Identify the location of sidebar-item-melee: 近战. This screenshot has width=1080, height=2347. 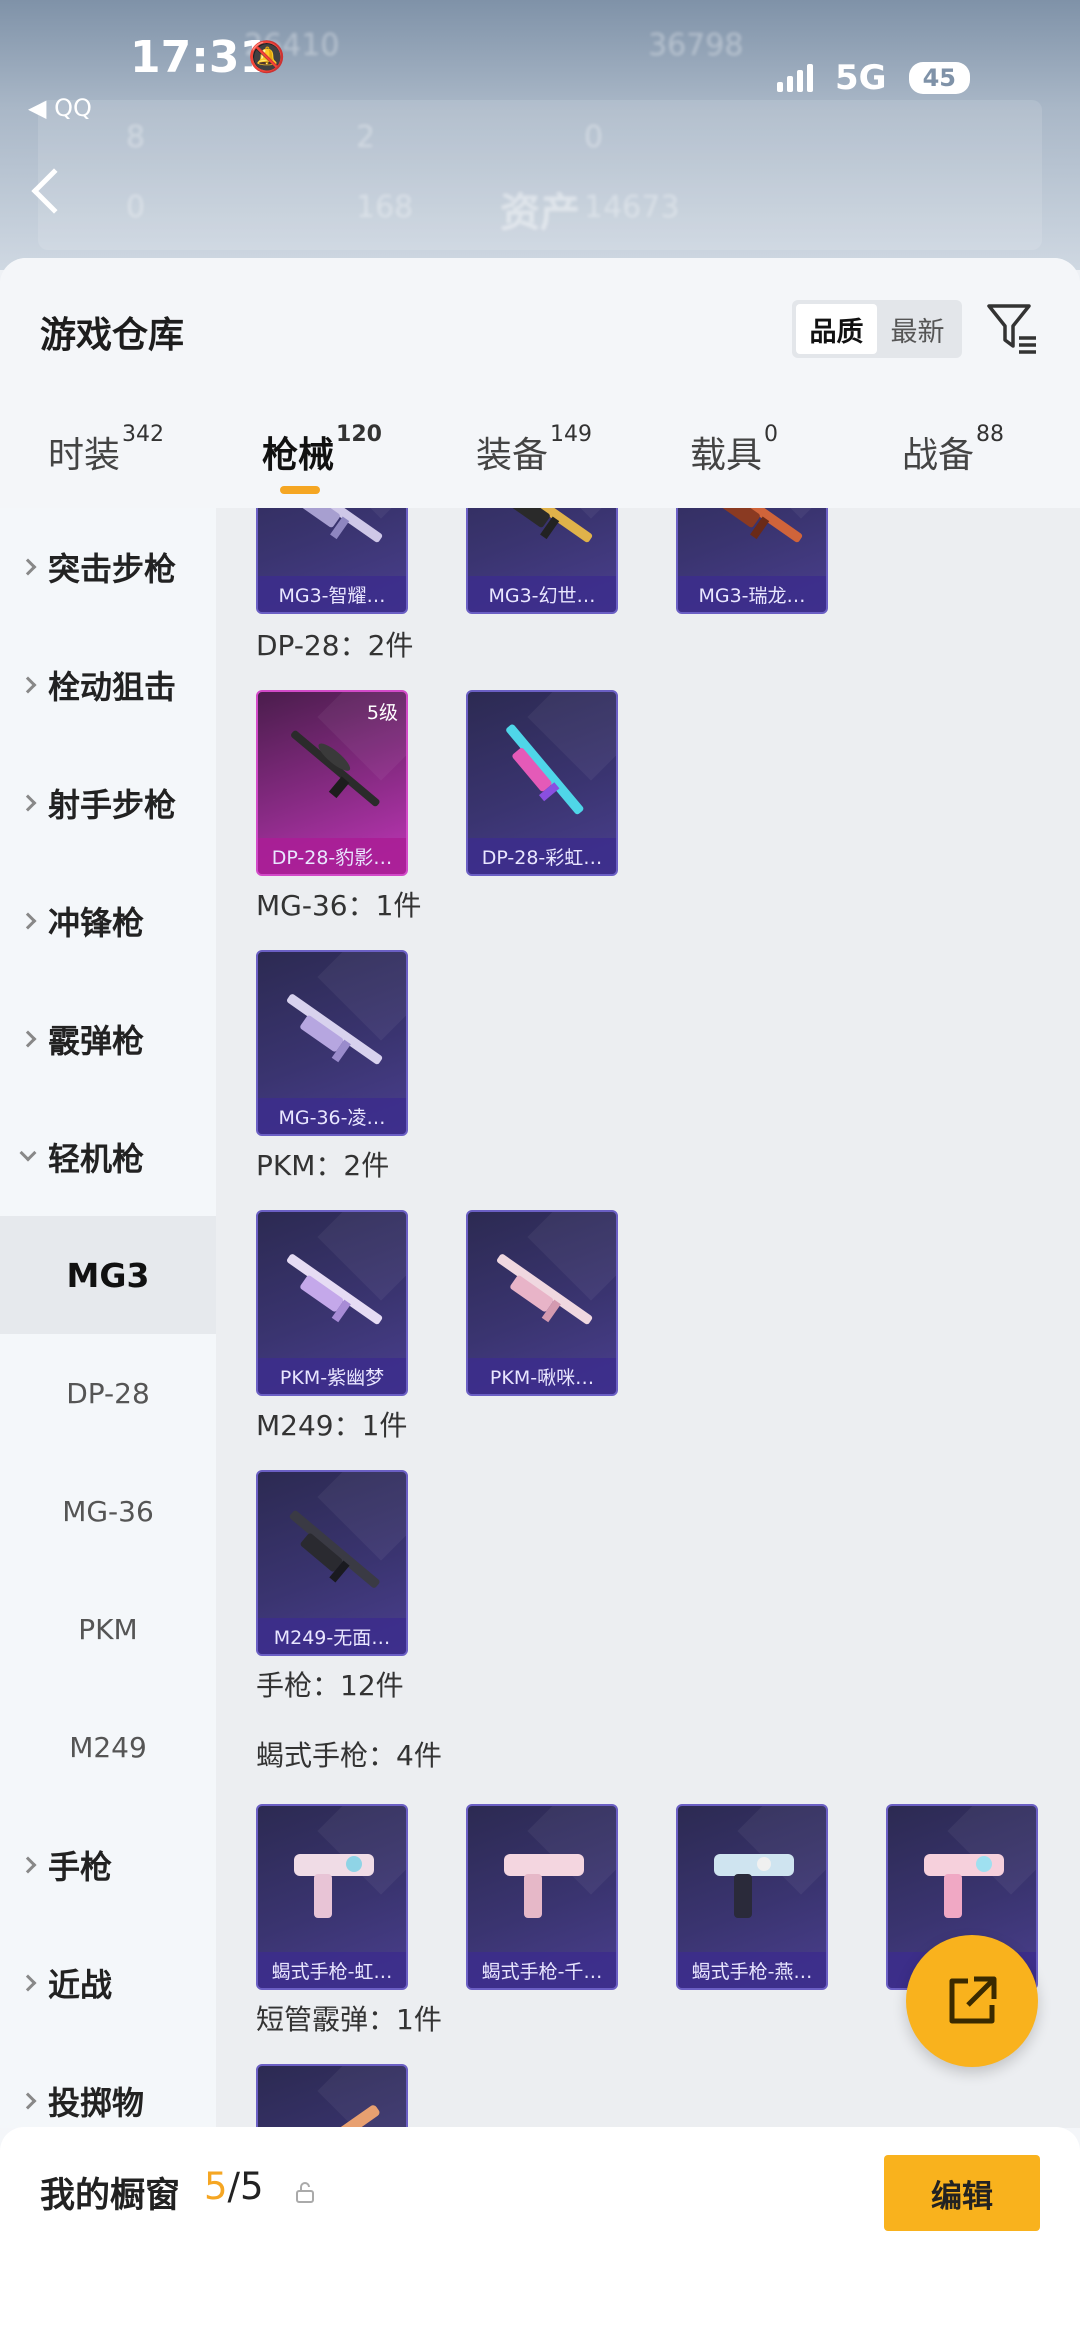
(108, 1983).